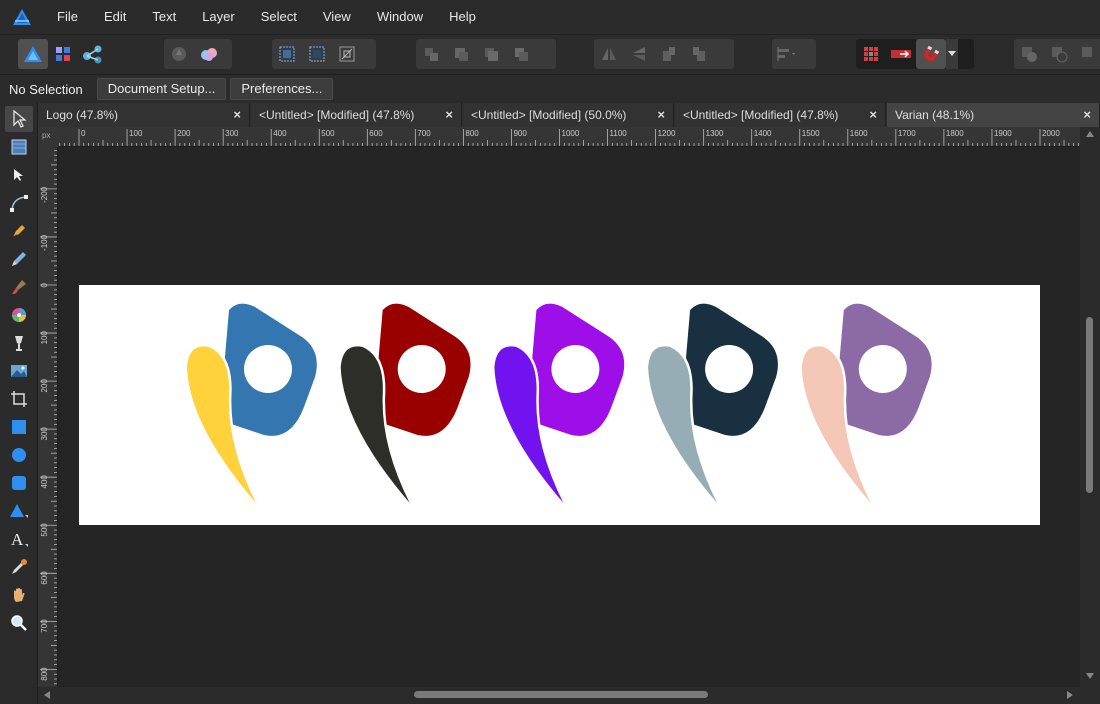 The image size is (1100, 704). Describe the element at coordinates (19, 287) in the screenshot. I see `brush-tool-icon` at that location.